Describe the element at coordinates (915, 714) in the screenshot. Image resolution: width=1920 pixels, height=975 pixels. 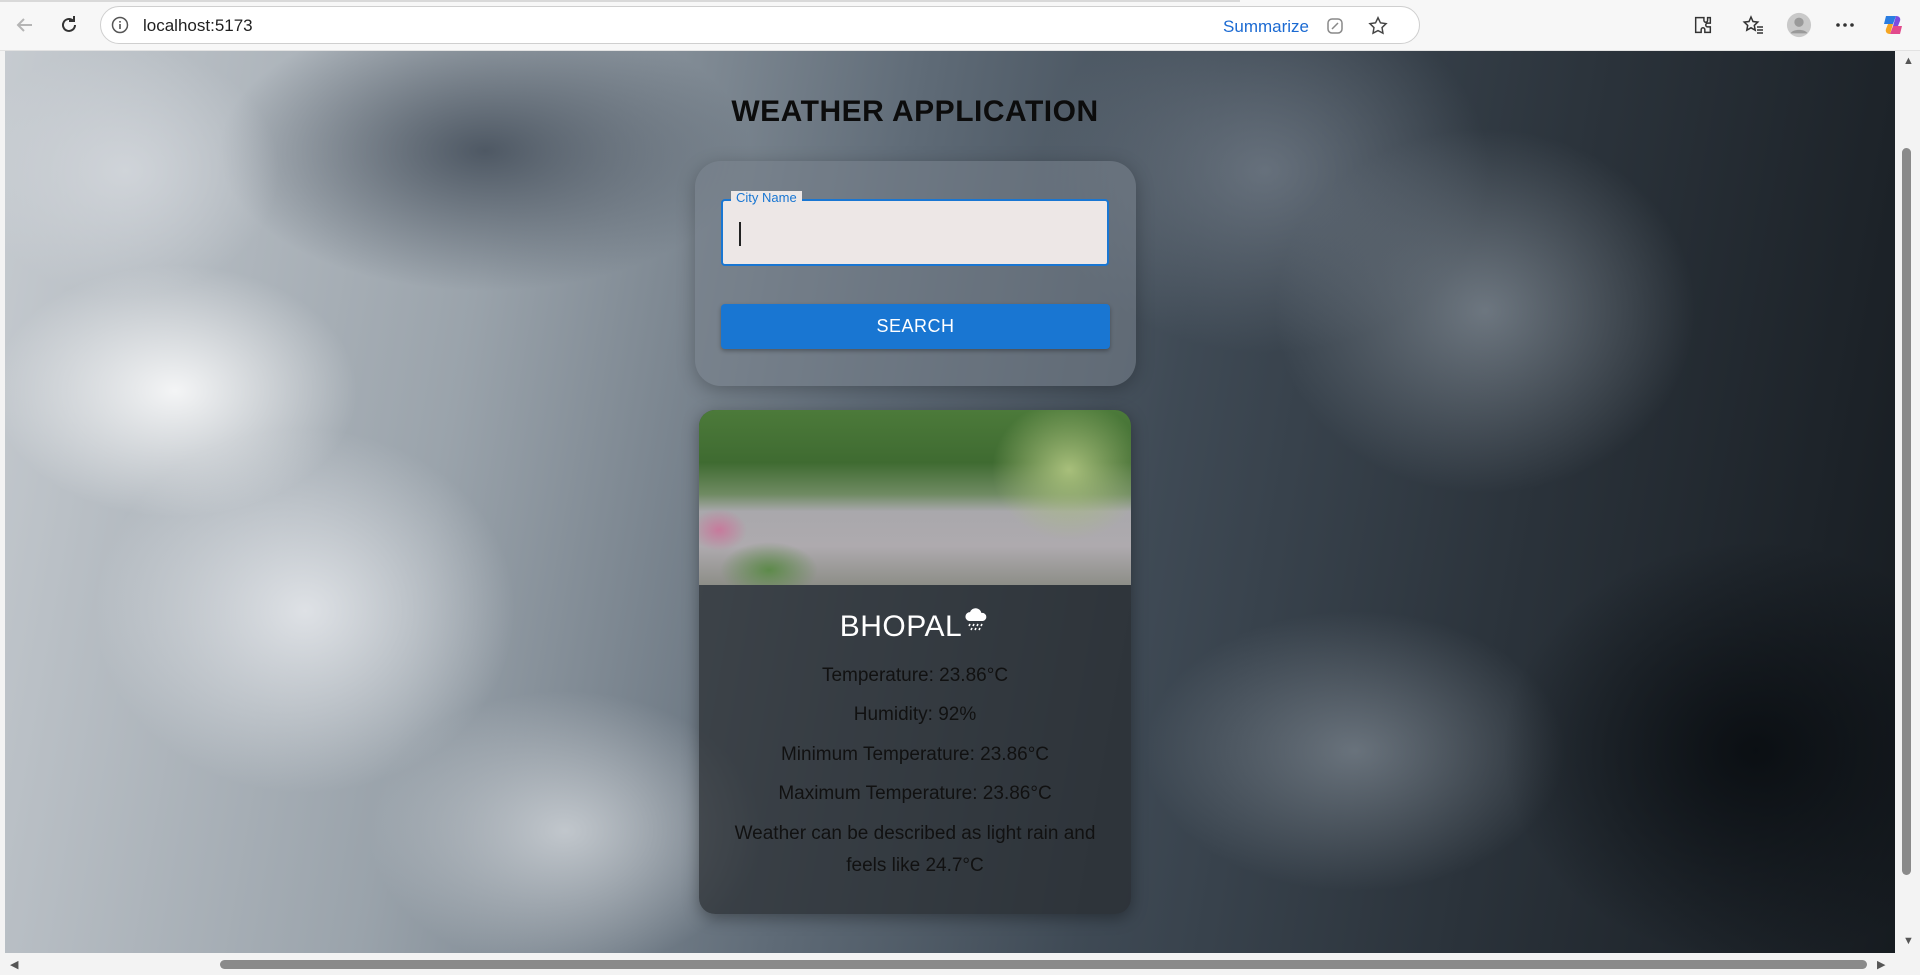
I see `humidity-text: Humidity: 92%` at that location.